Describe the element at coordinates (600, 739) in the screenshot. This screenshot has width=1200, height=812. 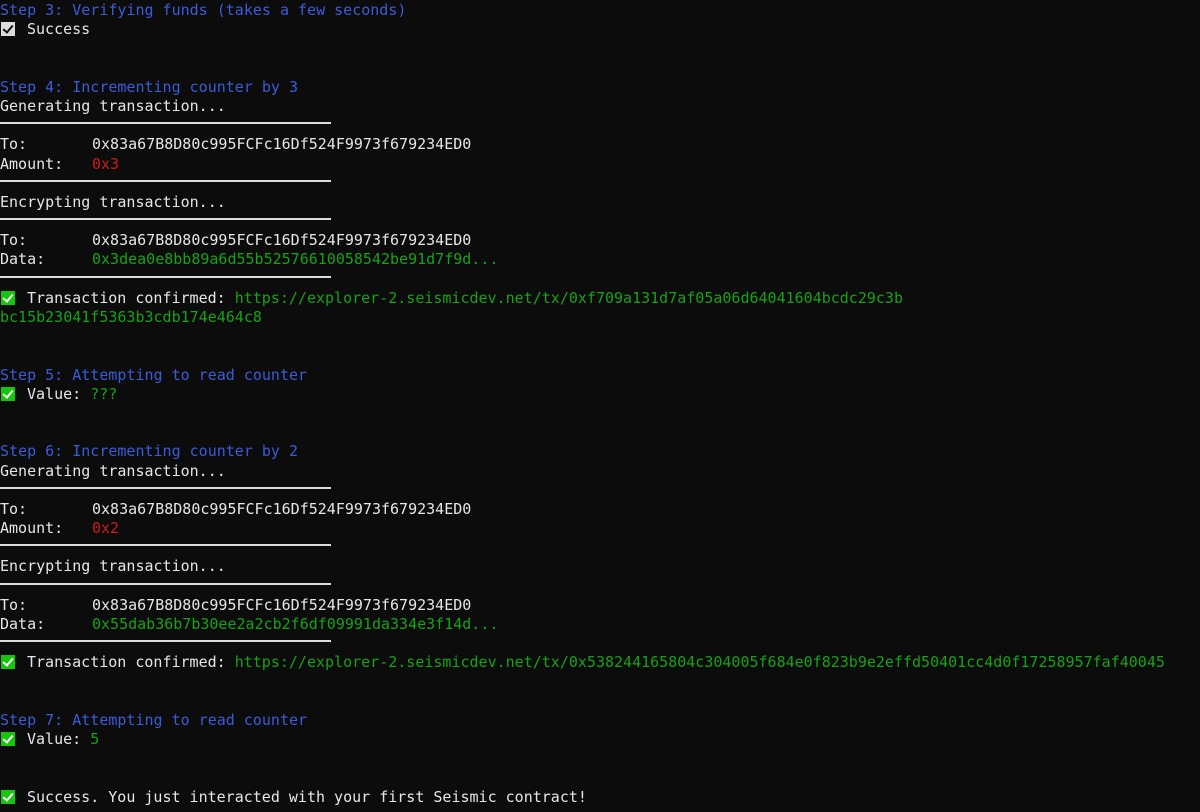
I see `step-7-value-line: Value: 5` at that location.